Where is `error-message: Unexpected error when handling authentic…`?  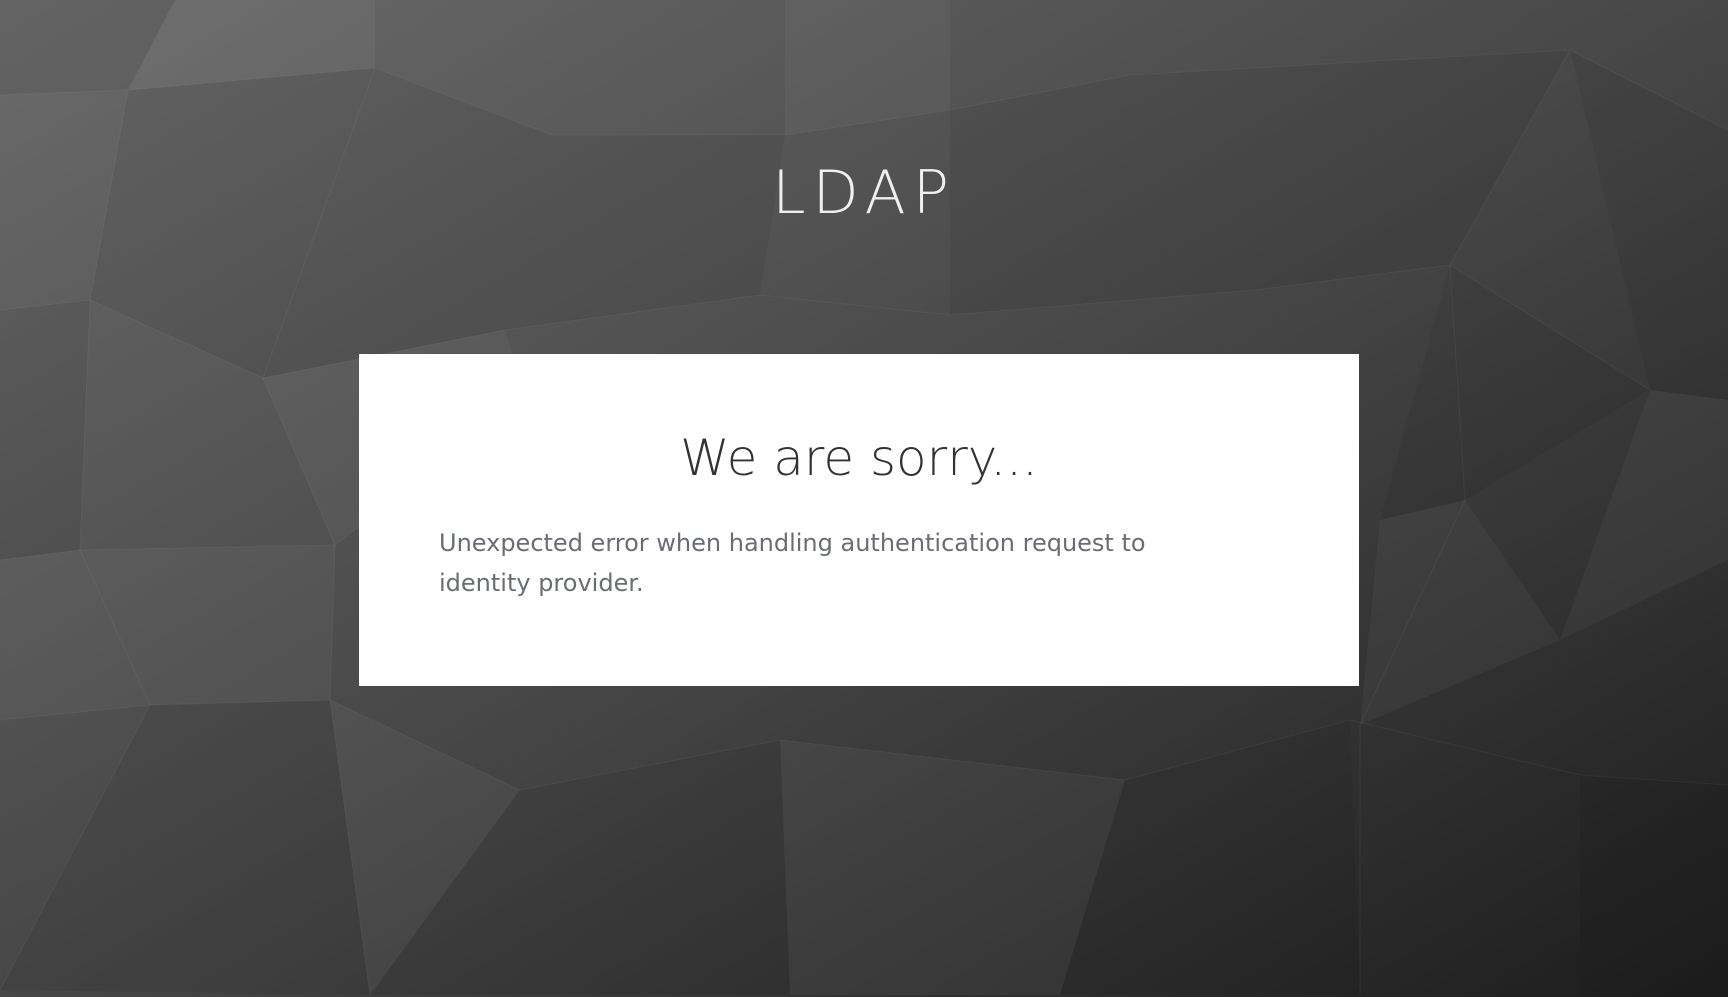
error-message: Unexpected error when handling authentic… is located at coordinates (792, 563).